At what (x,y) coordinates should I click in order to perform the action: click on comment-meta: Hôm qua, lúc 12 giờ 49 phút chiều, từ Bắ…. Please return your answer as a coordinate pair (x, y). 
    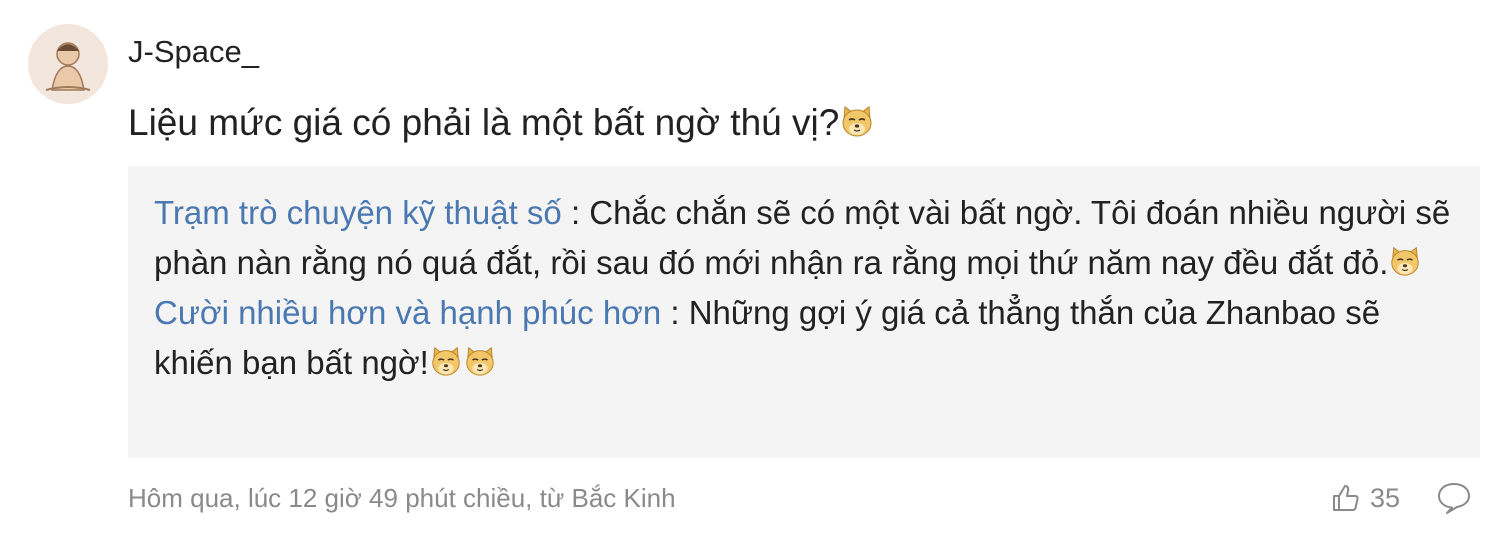
    Looking at the image, I should click on (402, 498).